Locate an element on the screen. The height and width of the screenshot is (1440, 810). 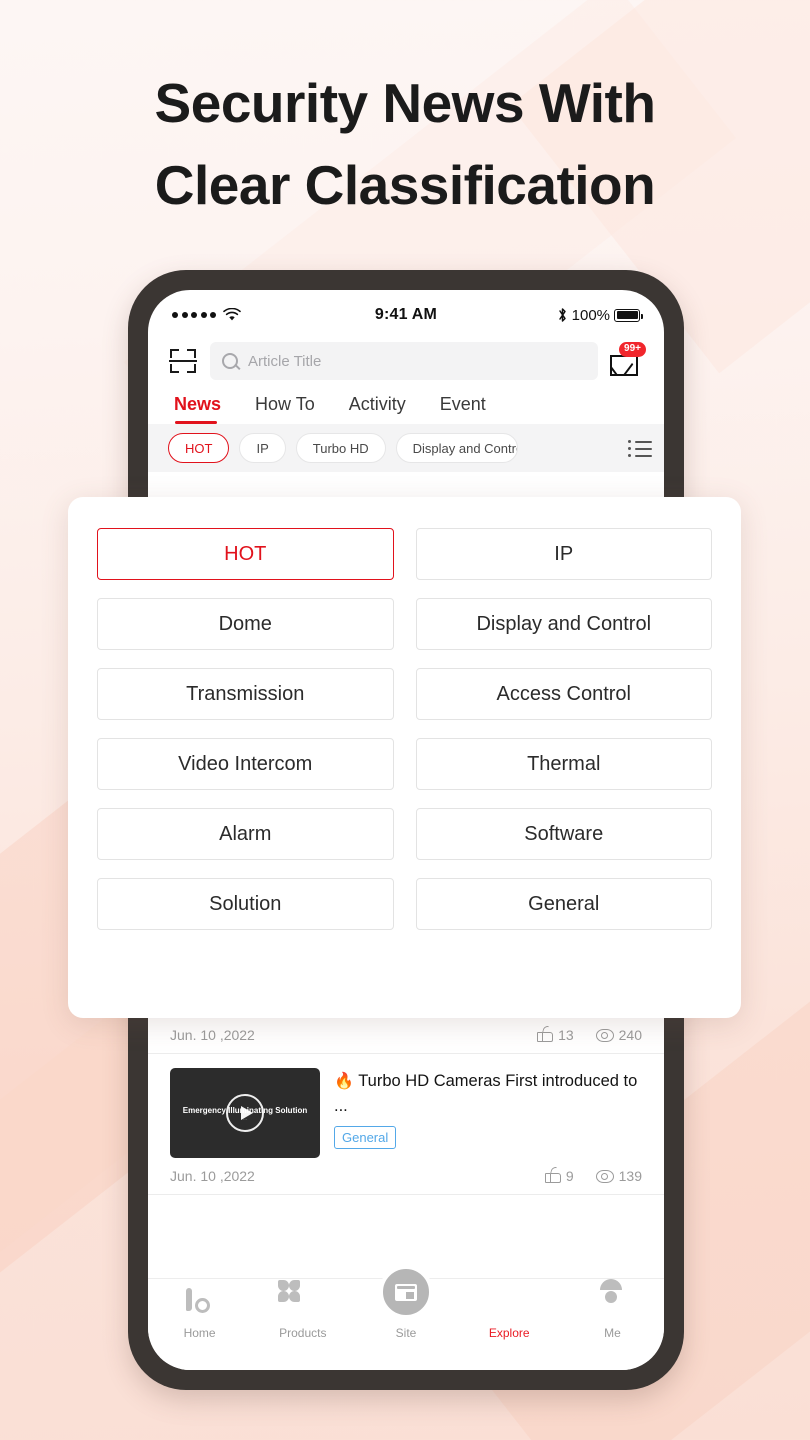
view-count: 240 is located at coordinates (630, 1035).